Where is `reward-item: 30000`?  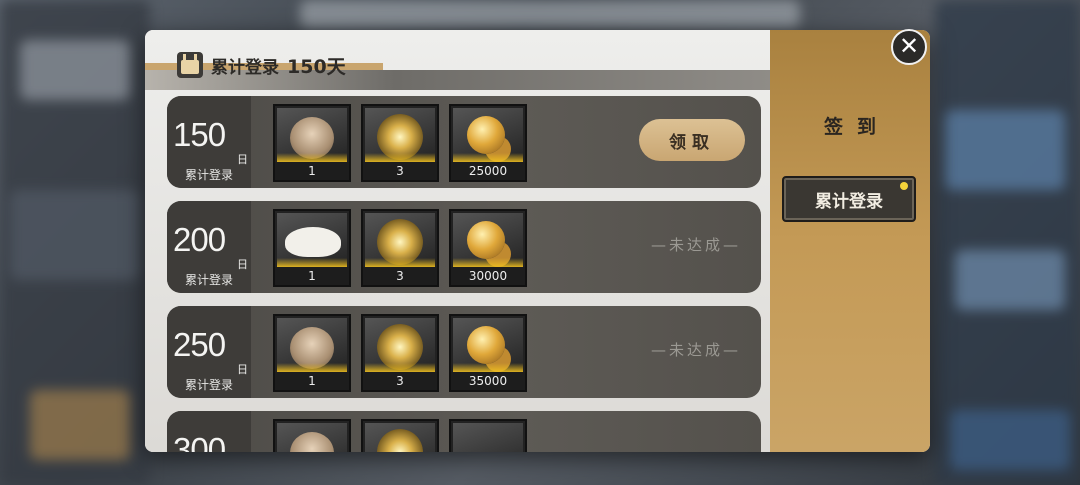
reward-item: 30000 is located at coordinates (488, 248).